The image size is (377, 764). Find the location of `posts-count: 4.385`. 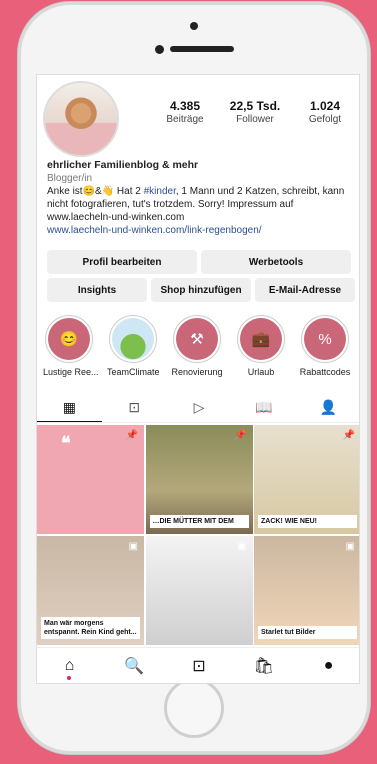

posts-count: 4.385 is located at coordinates (185, 106).